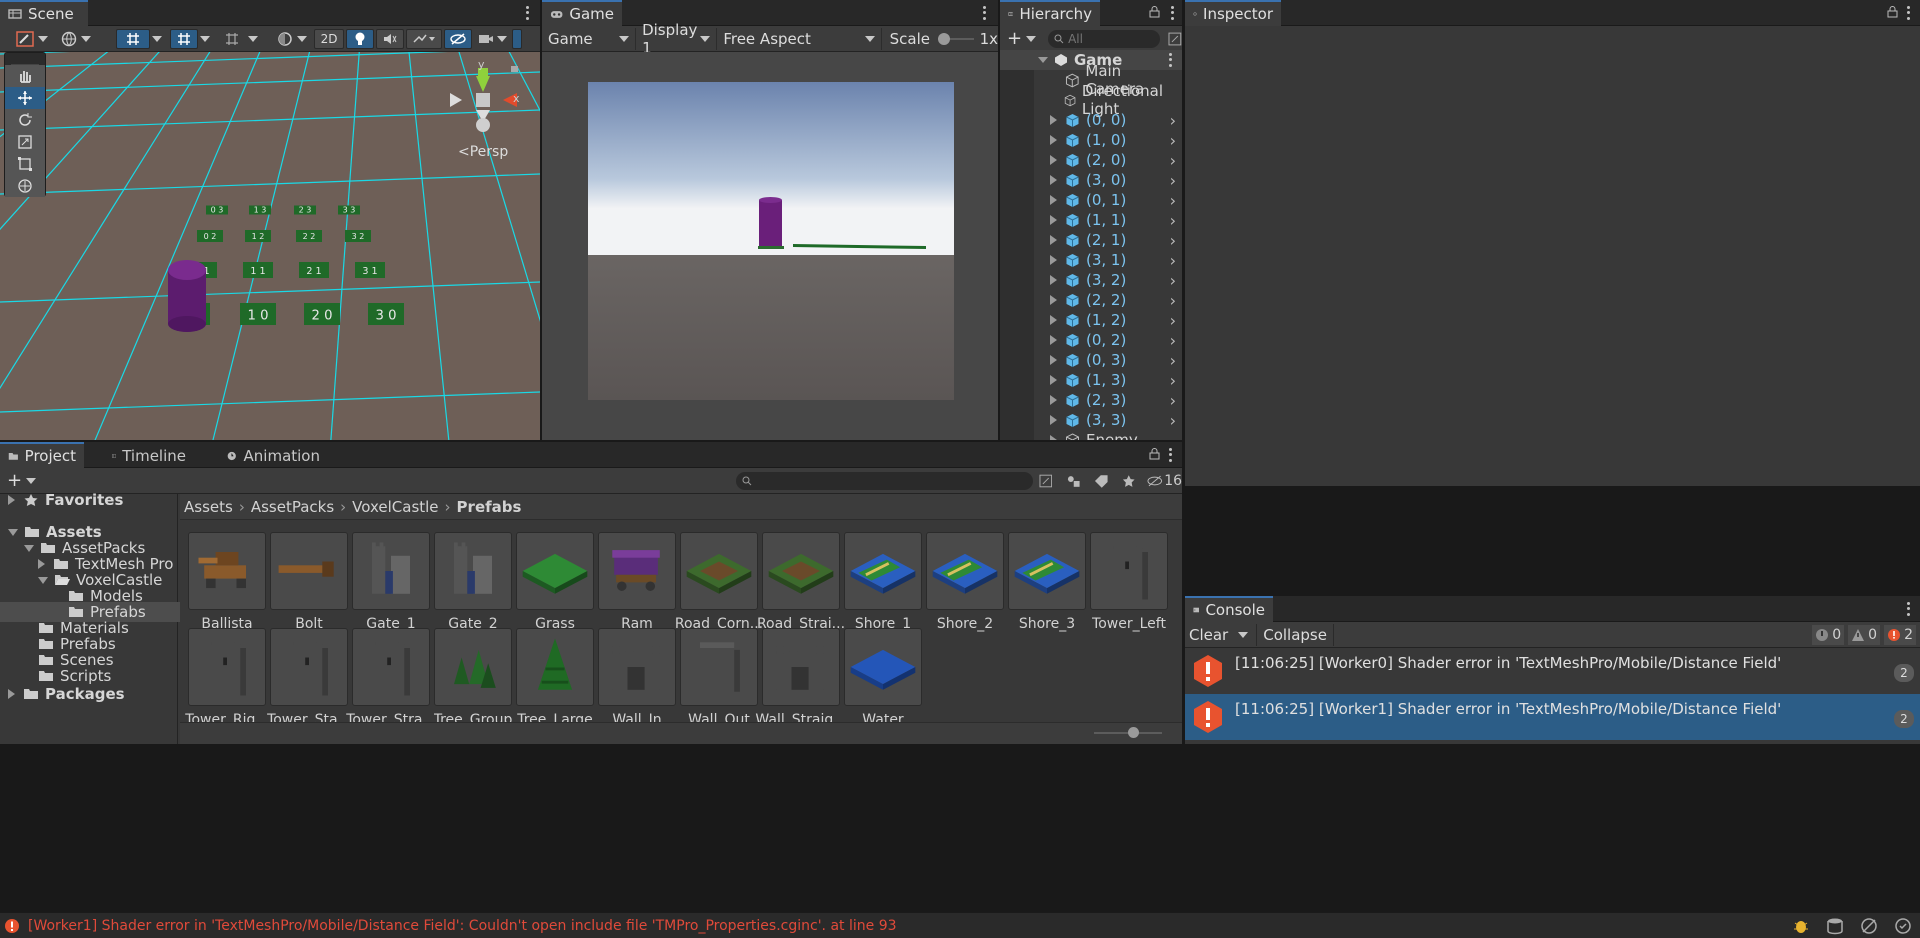  Describe the element at coordinates (292, 38) in the screenshot. I see `shading-mode-button` at that location.